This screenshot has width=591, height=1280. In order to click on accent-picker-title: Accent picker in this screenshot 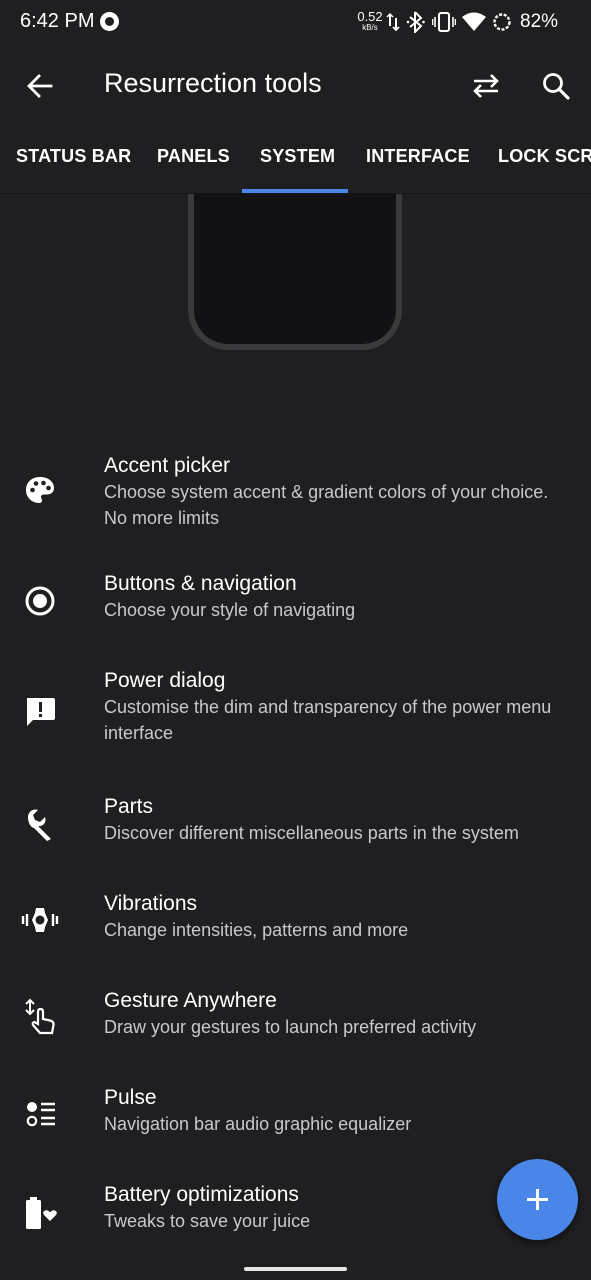, I will do `click(167, 465)`.